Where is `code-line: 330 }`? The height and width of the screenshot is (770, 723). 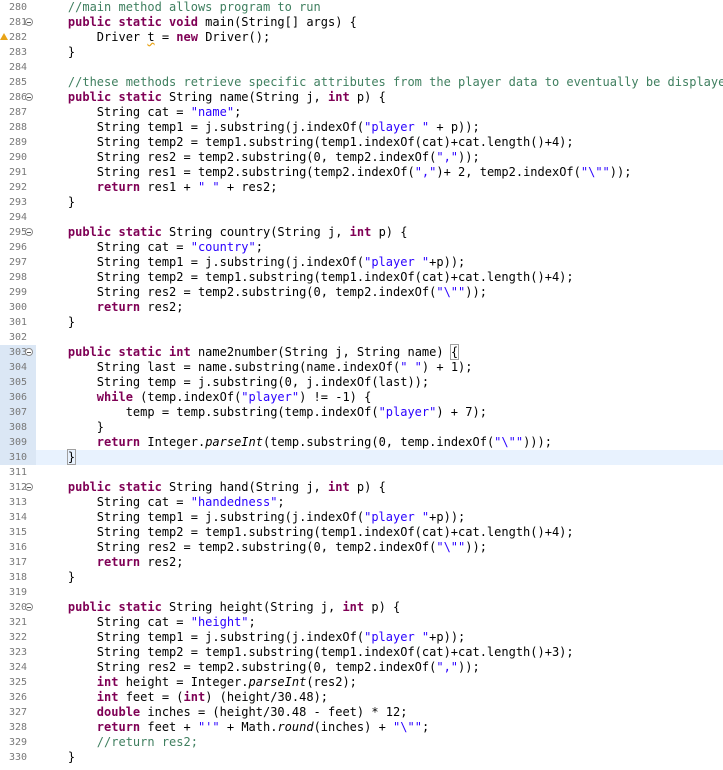 code-line: 330 } is located at coordinates (361, 757).